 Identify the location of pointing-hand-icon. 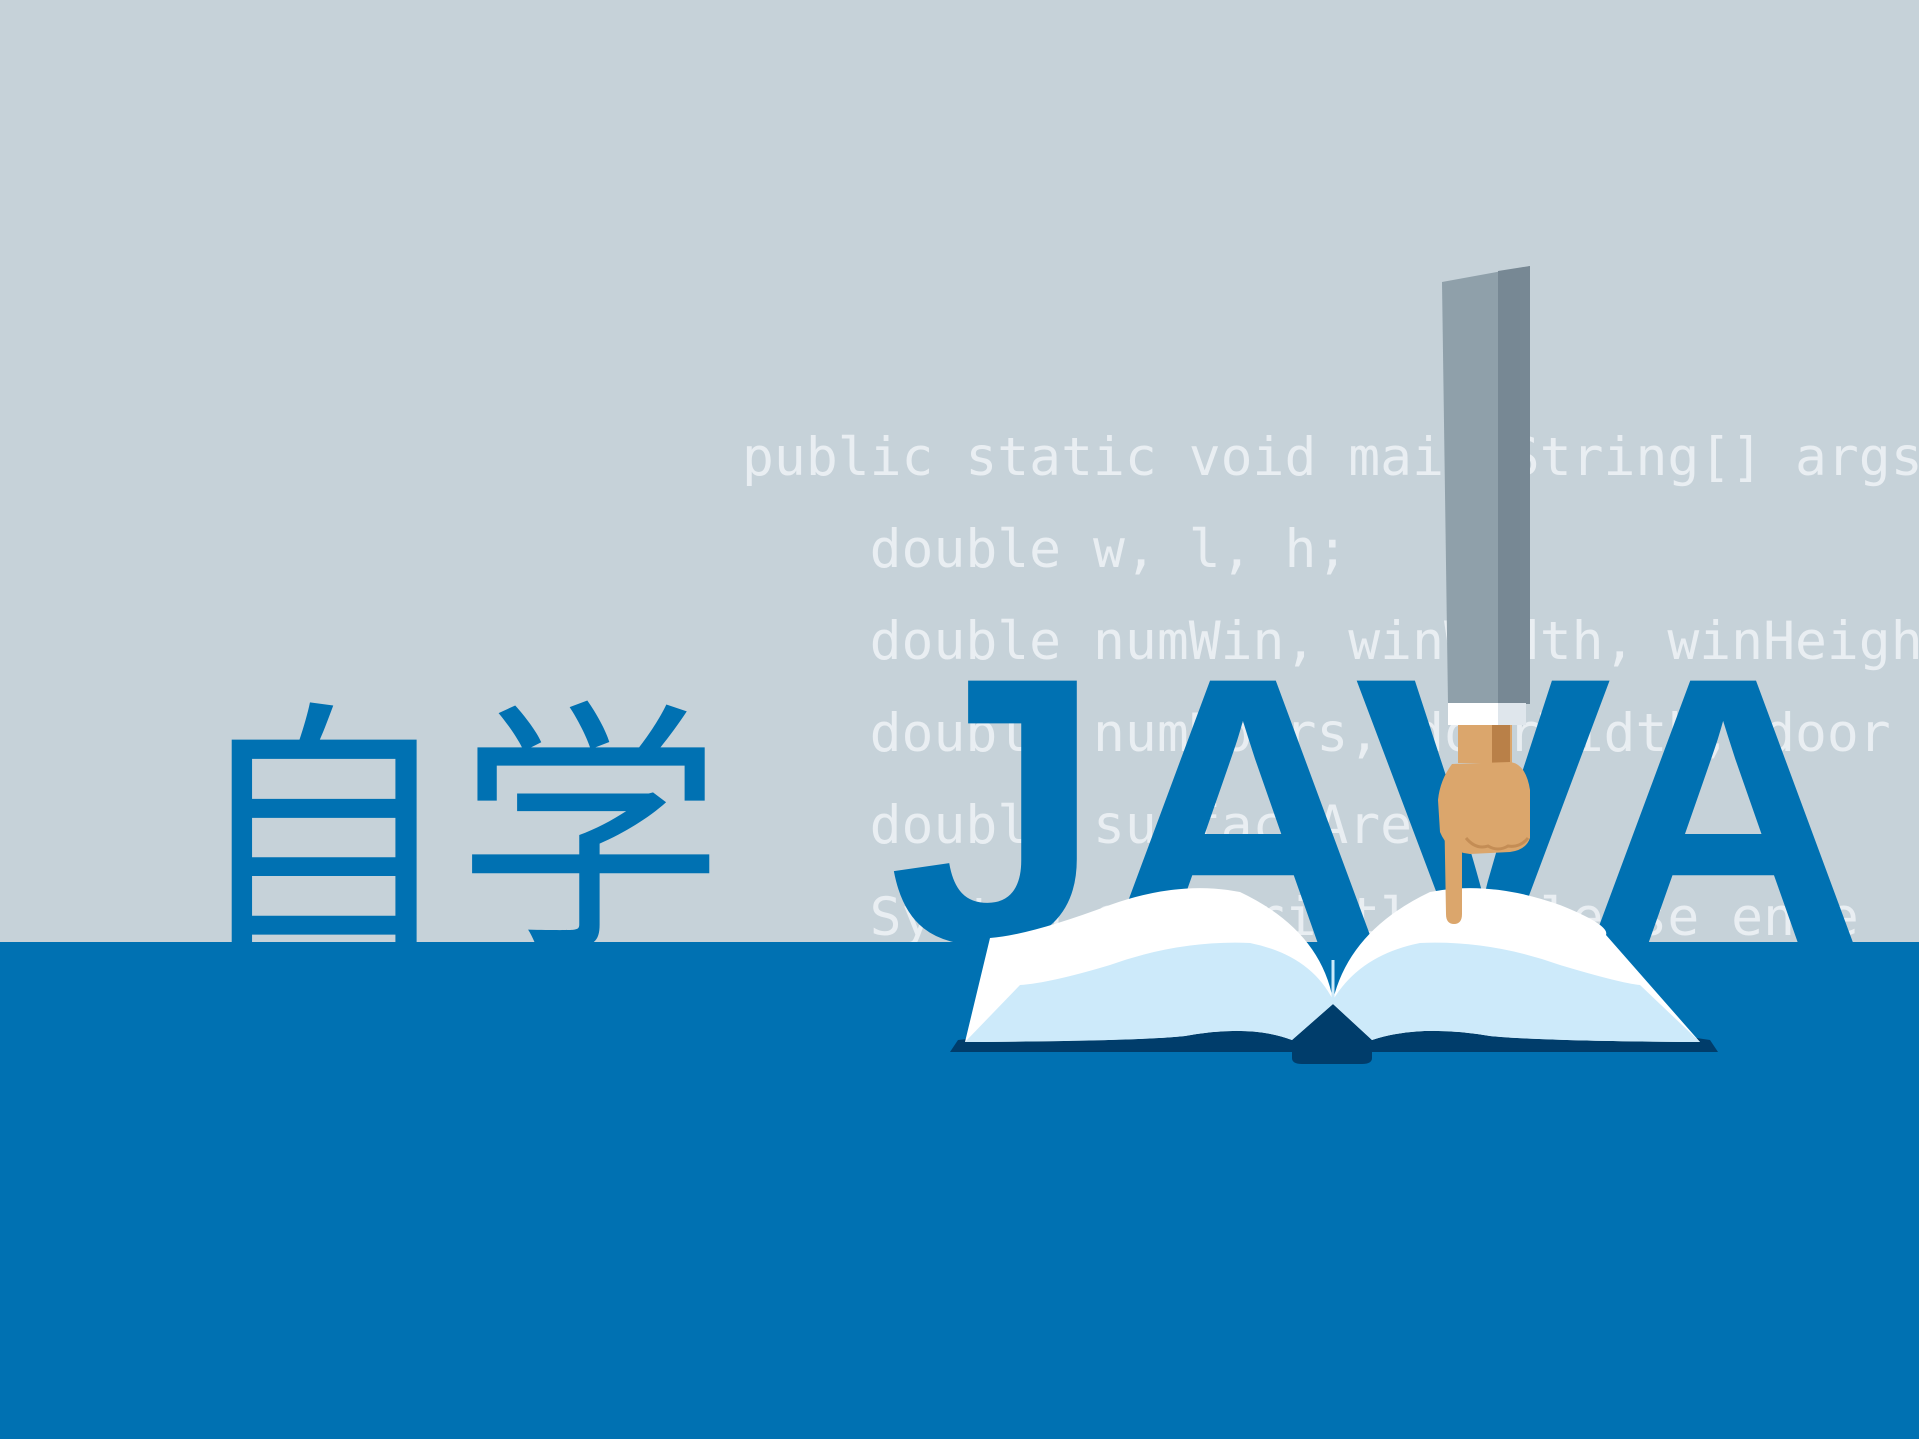
(1484, 595).